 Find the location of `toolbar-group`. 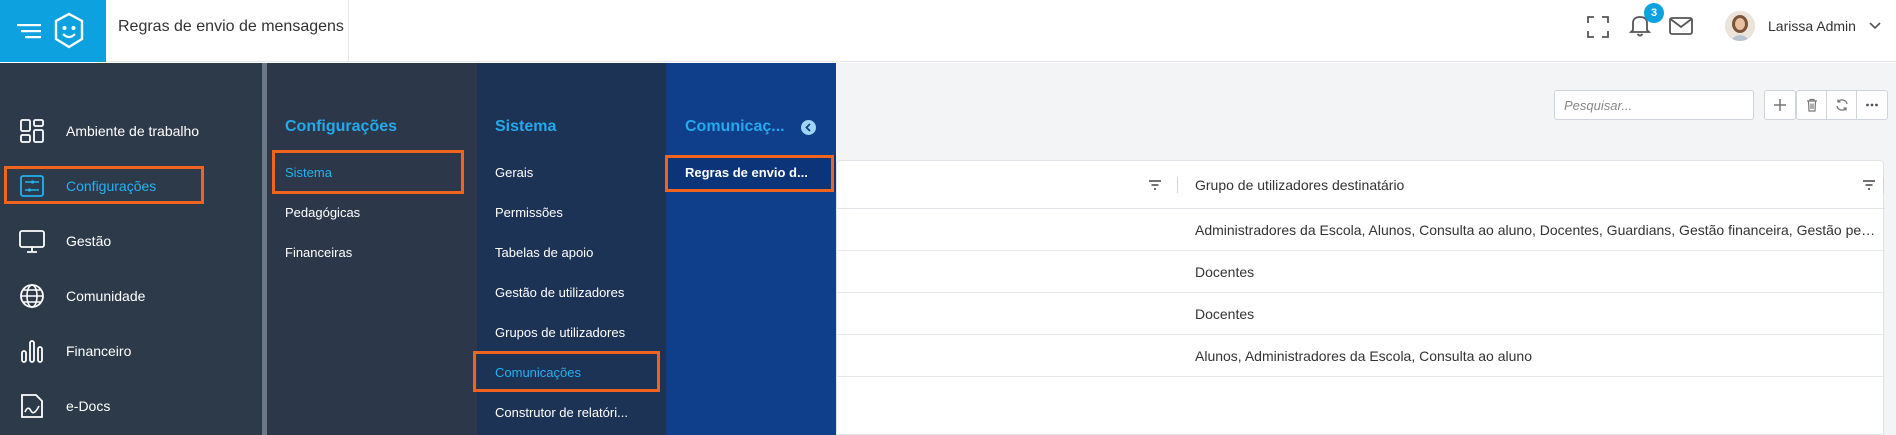

toolbar-group is located at coordinates (1842, 105).